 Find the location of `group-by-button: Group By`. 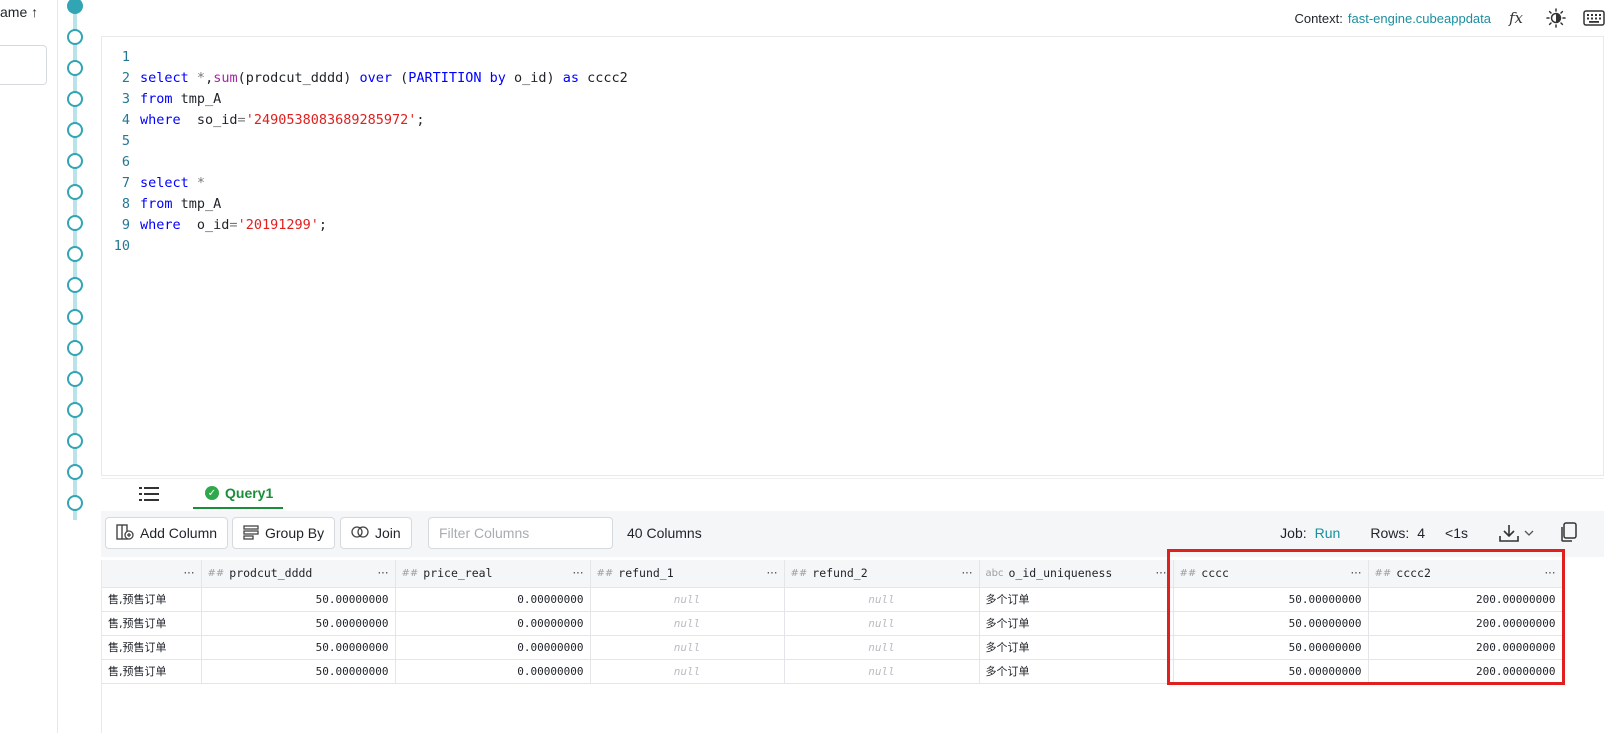

group-by-button: Group By is located at coordinates (284, 533).